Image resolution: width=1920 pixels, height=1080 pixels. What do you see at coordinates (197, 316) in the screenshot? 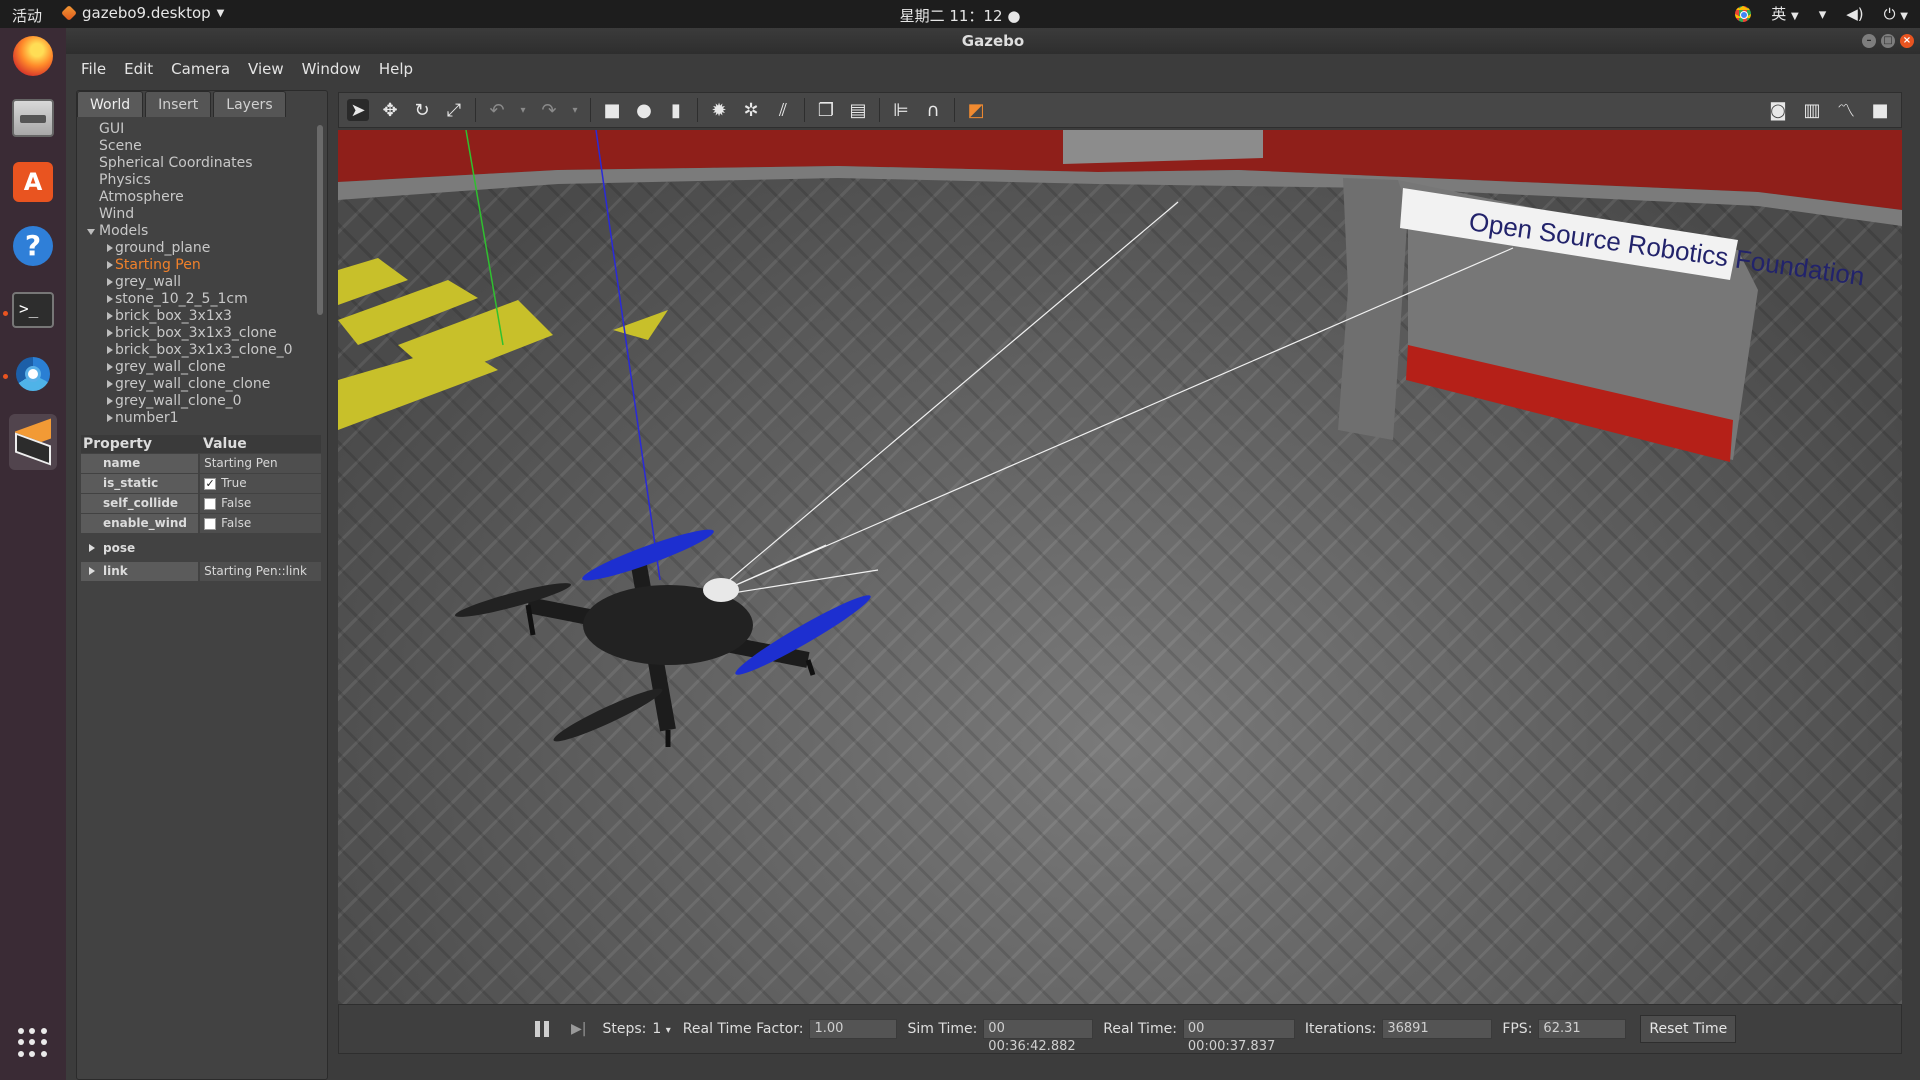
I see `tree-model-item: brick_box_3x1x3` at bounding box center [197, 316].